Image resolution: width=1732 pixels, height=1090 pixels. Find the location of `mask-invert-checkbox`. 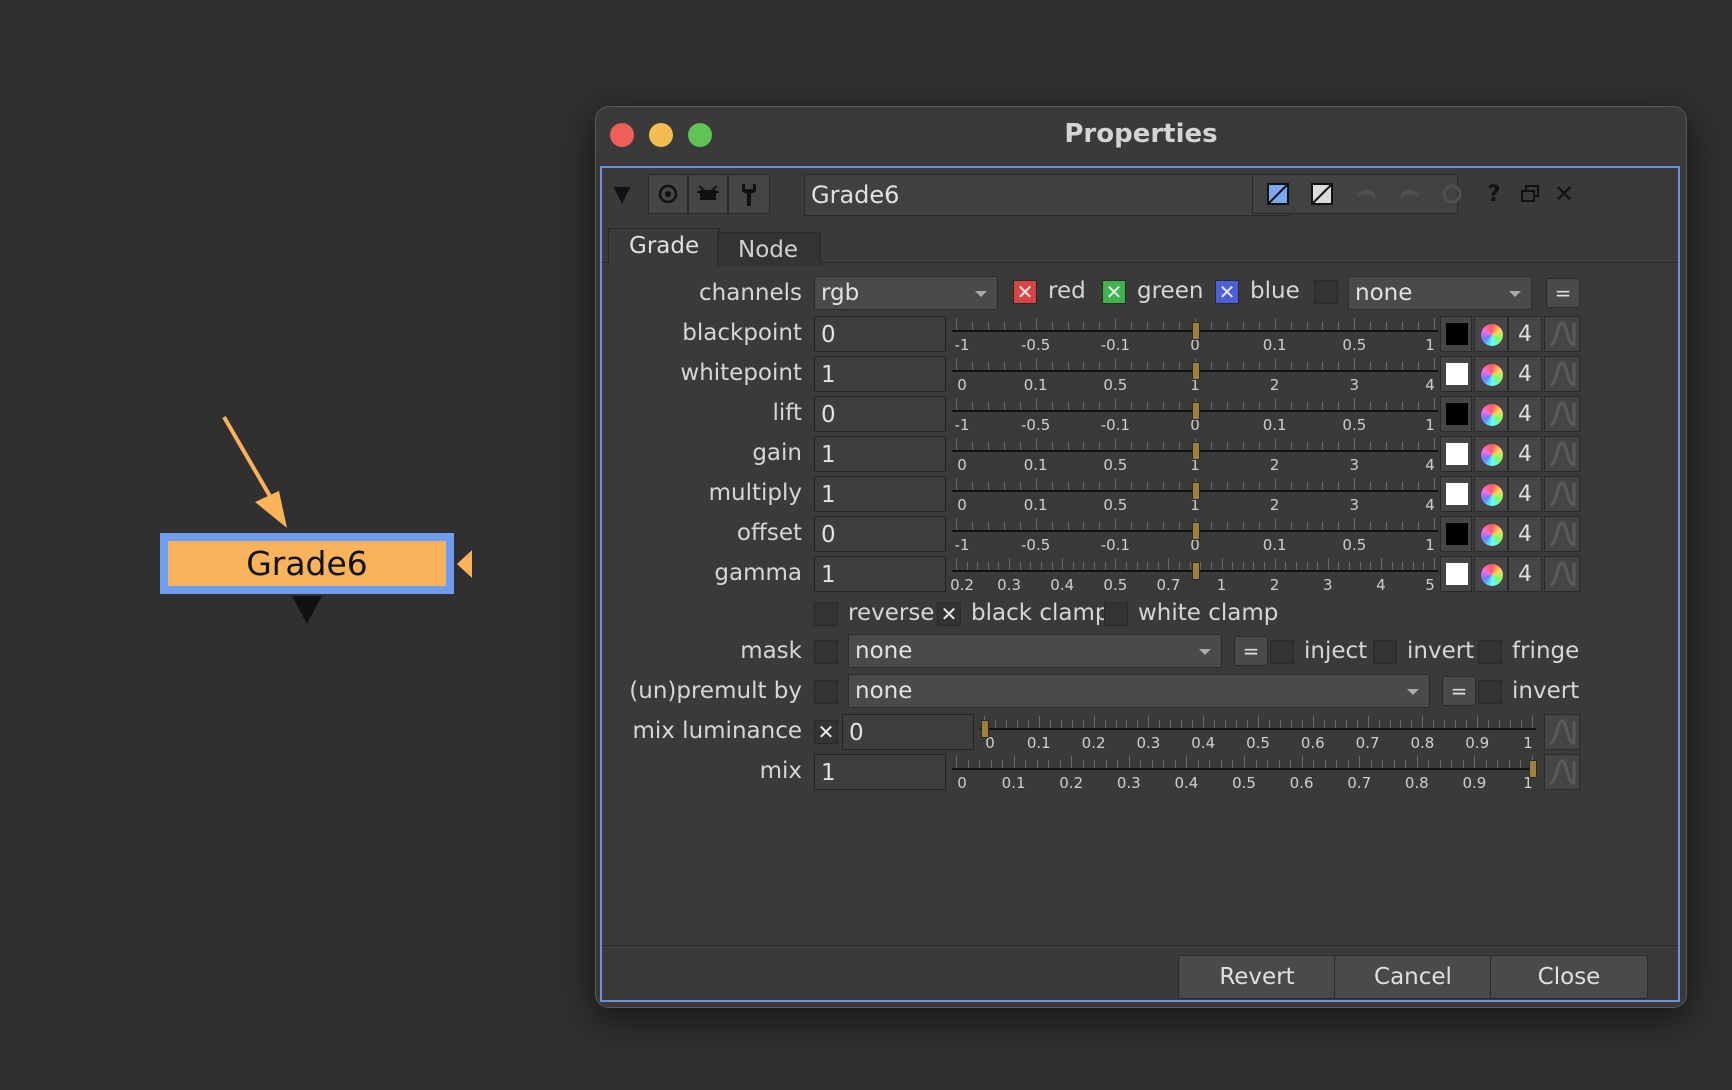

mask-invert-checkbox is located at coordinates (1385, 652).